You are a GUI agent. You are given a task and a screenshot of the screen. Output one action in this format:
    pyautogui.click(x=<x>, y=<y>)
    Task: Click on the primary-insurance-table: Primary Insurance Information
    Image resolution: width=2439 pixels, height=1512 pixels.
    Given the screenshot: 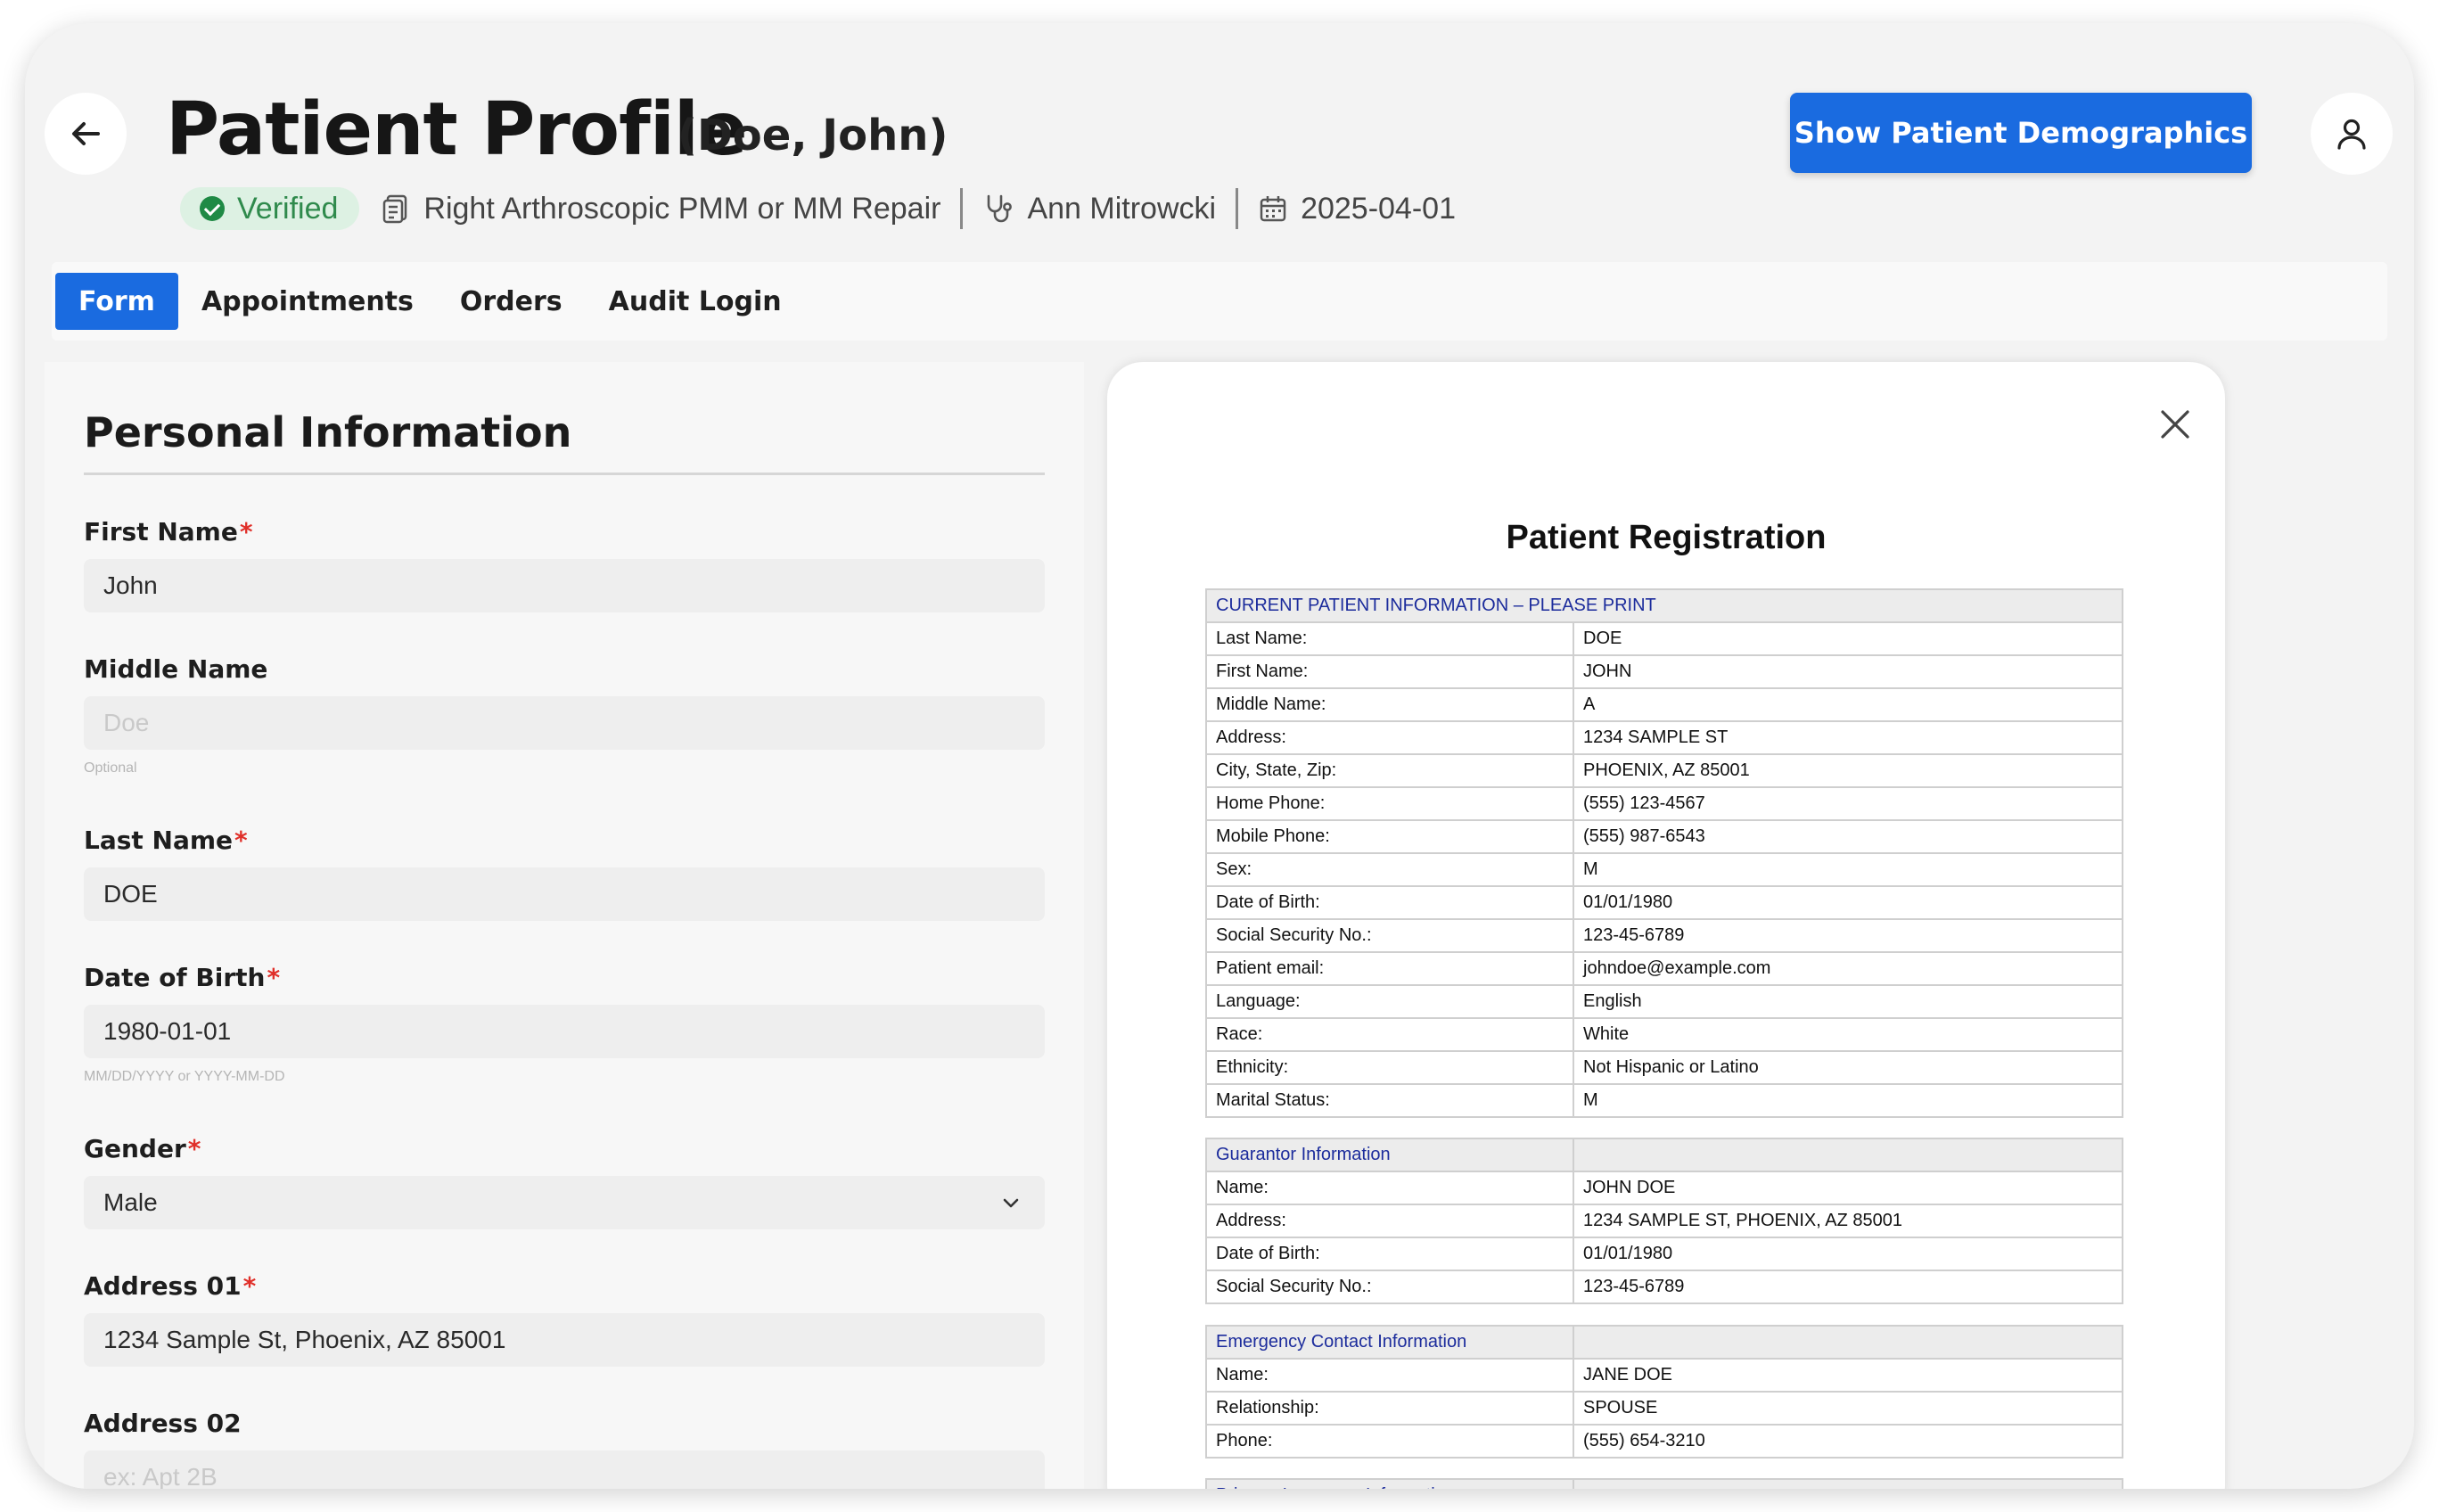 What is the action you would take?
    pyautogui.click(x=1664, y=1483)
    